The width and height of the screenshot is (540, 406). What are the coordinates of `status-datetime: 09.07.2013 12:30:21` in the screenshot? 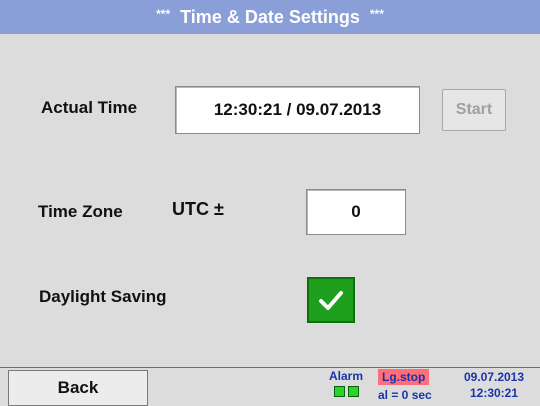 It's located at (494, 387).